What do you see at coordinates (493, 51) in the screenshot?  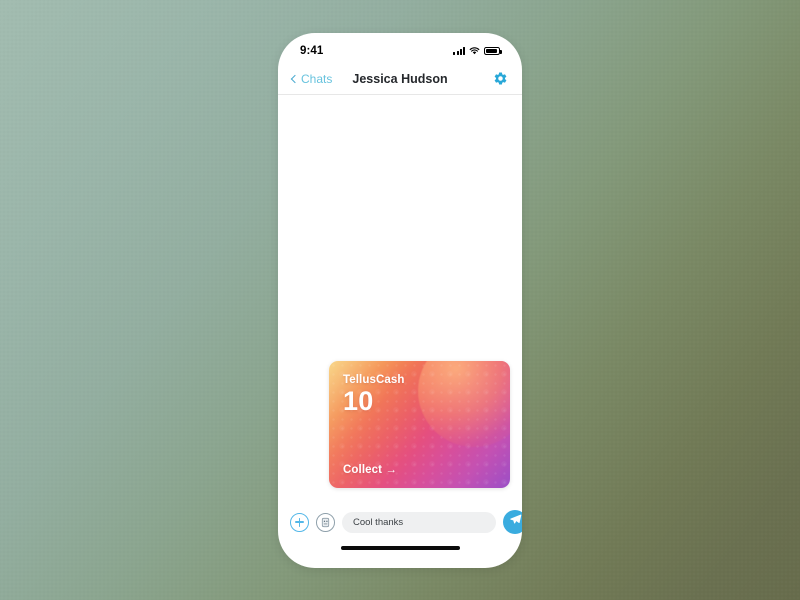 I see `battery-icon` at bounding box center [493, 51].